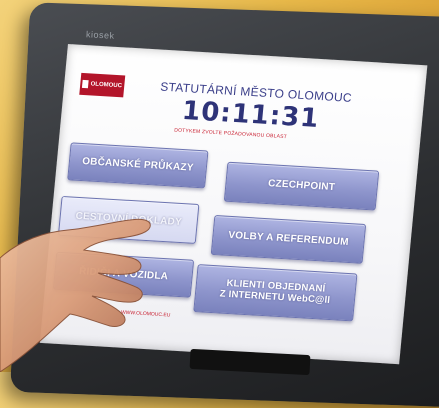 This screenshot has height=408, width=439. I want to click on drivers-vehicles-label: ŘIDIČI A VOZIDLA, so click(123, 274).